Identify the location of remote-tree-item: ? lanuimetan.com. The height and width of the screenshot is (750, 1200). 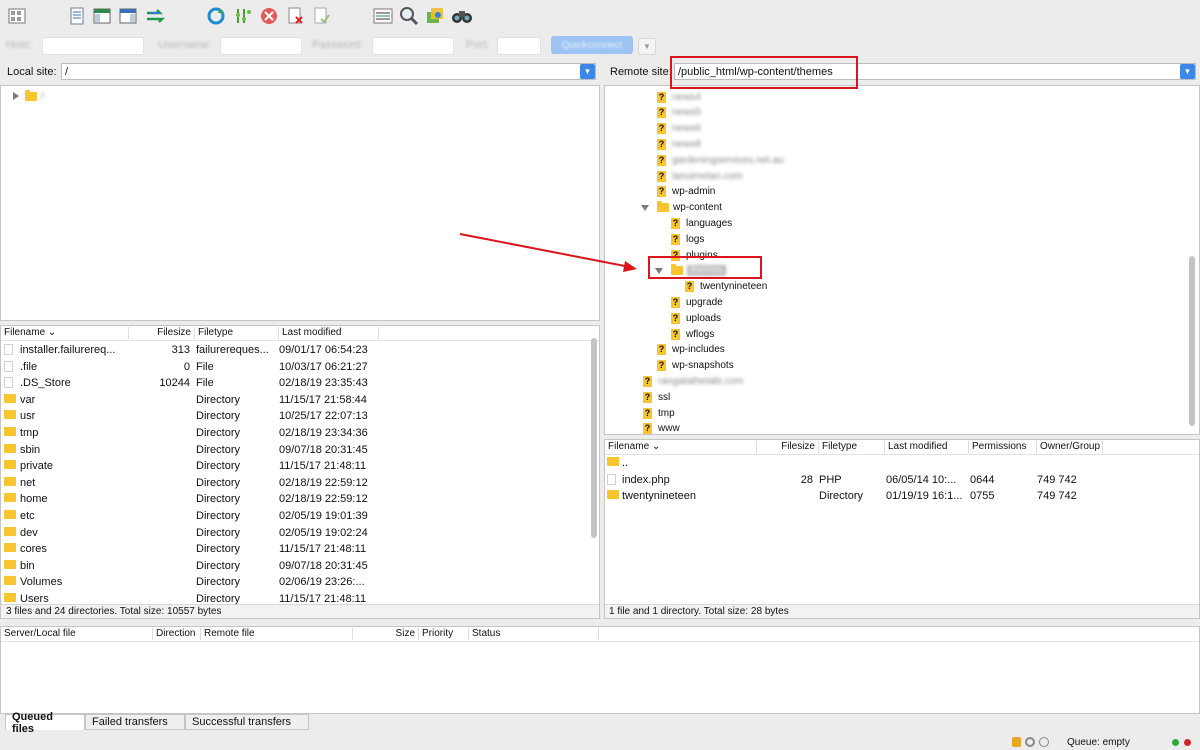
(700, 176).